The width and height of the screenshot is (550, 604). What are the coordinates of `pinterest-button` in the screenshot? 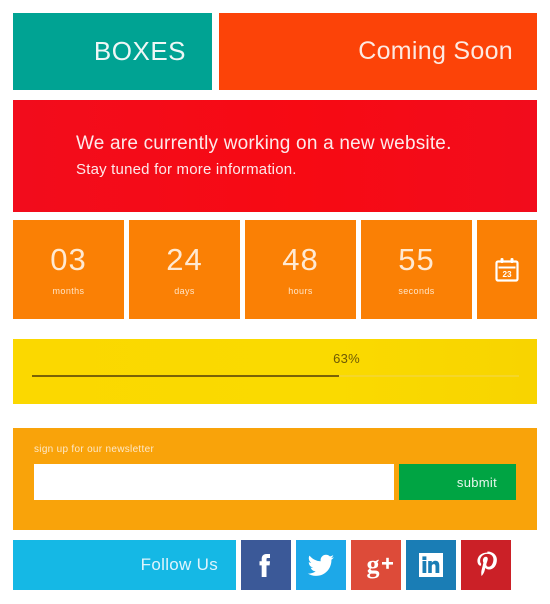 It's located at (486, 565).